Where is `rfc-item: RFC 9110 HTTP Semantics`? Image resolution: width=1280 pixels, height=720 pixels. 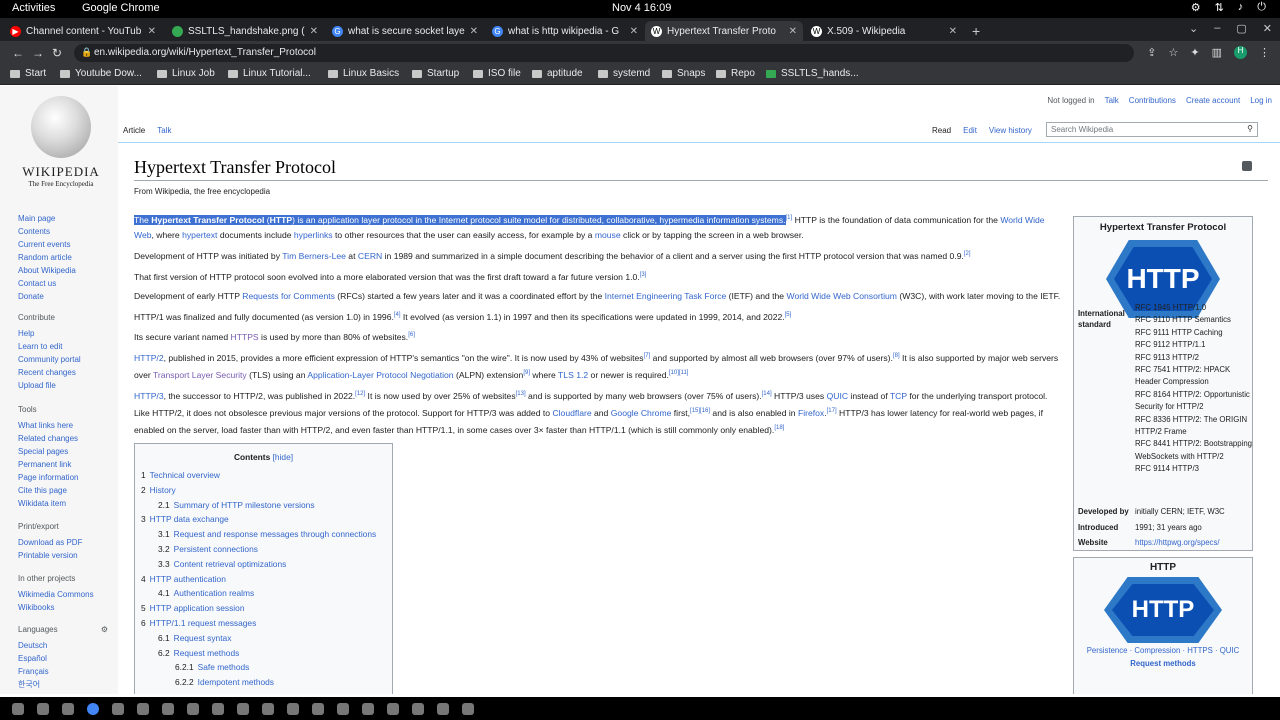
rfc-item: RFC 9110 HTTP Semantics is located at coordinates (1194, 320).